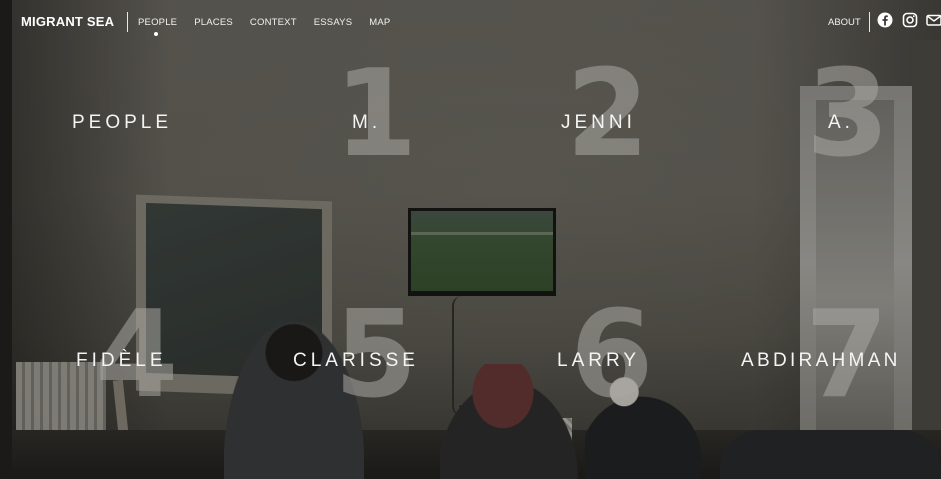 This screenshot has height=479, width=941. I want to click on person-name: A., so click(841, 122).